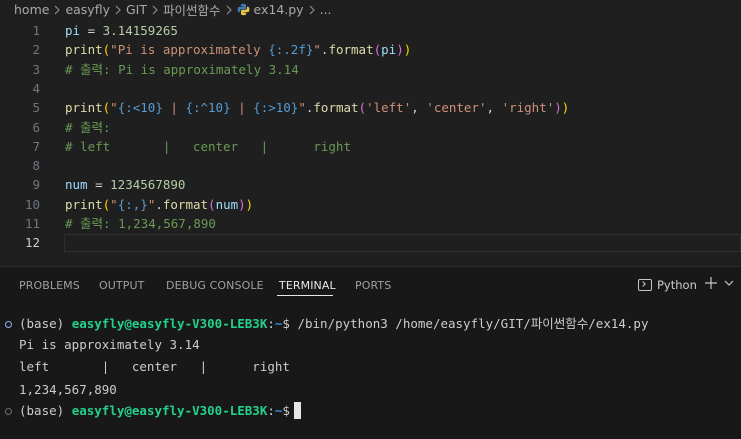  Describe the element at coordinates (136, 9) in the screenshot. I see `breadcrumb-item-git: GIT` at that location.